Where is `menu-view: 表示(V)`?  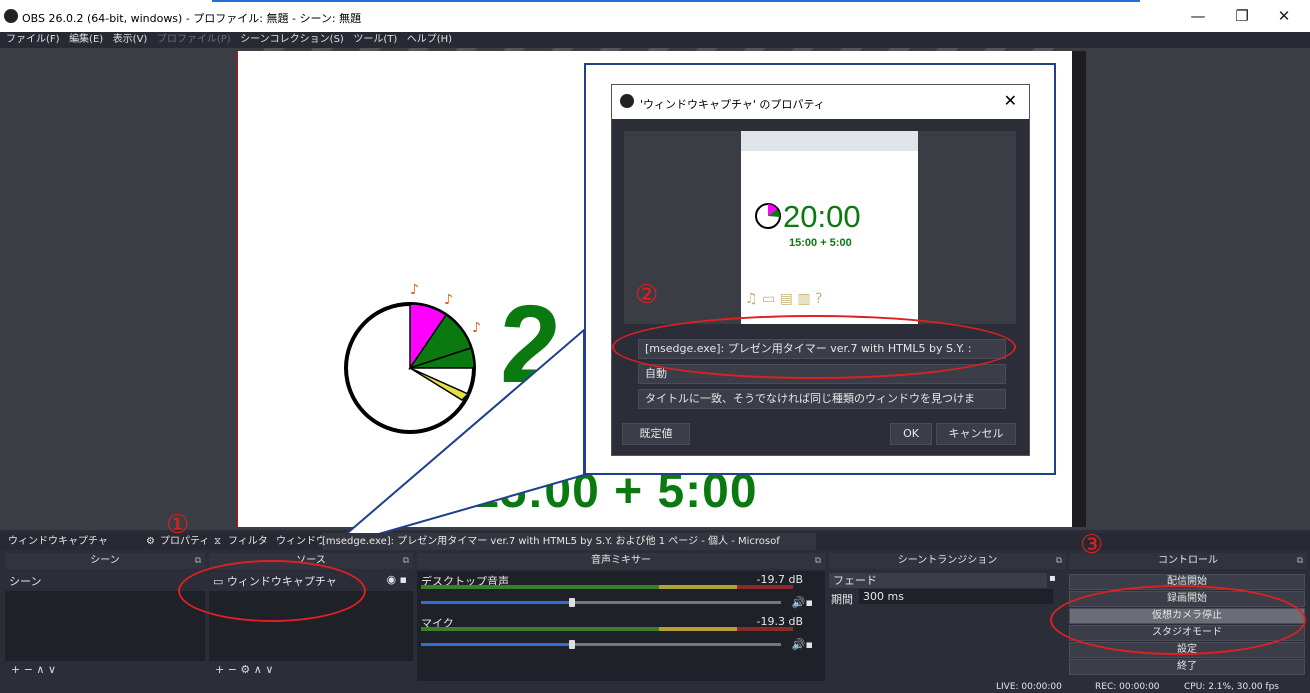
menu-view: 表示(V) is located at coordinates (130, 40).